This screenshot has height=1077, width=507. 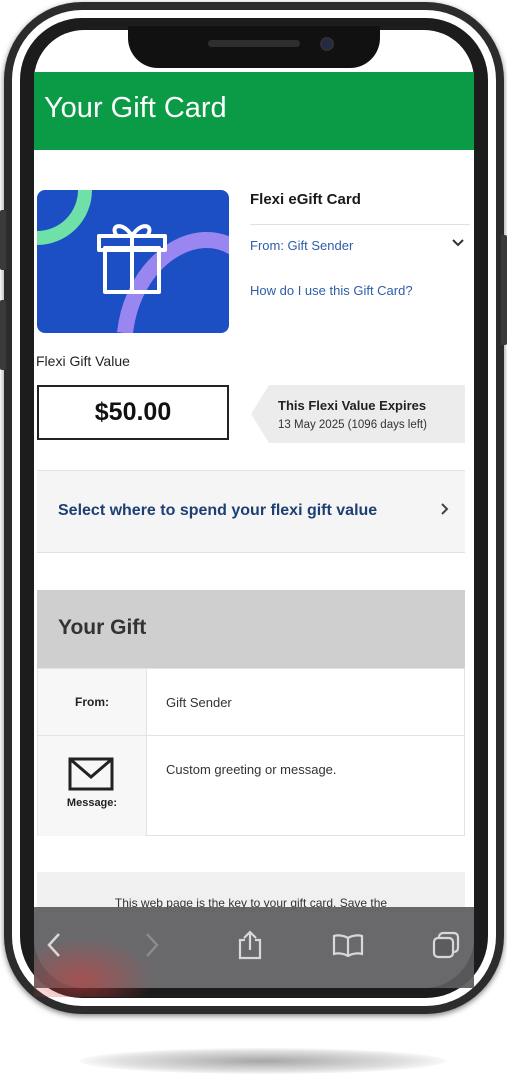 What do you see at coordinates (446, 945) in the screenshot?
I see `tabs-icon` at bounding box center [446, 945].